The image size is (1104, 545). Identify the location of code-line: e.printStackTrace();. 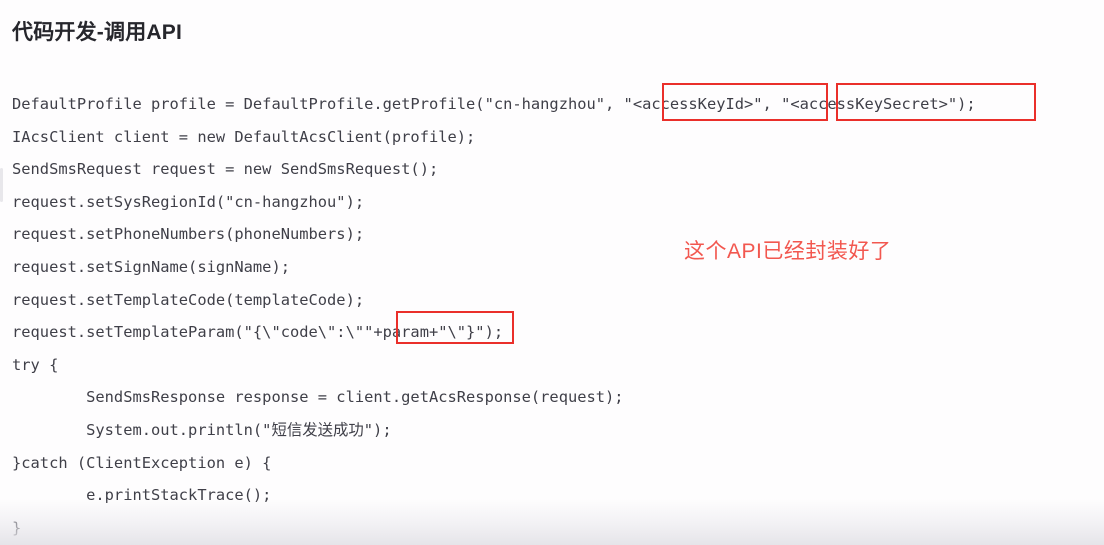
(142, 495).